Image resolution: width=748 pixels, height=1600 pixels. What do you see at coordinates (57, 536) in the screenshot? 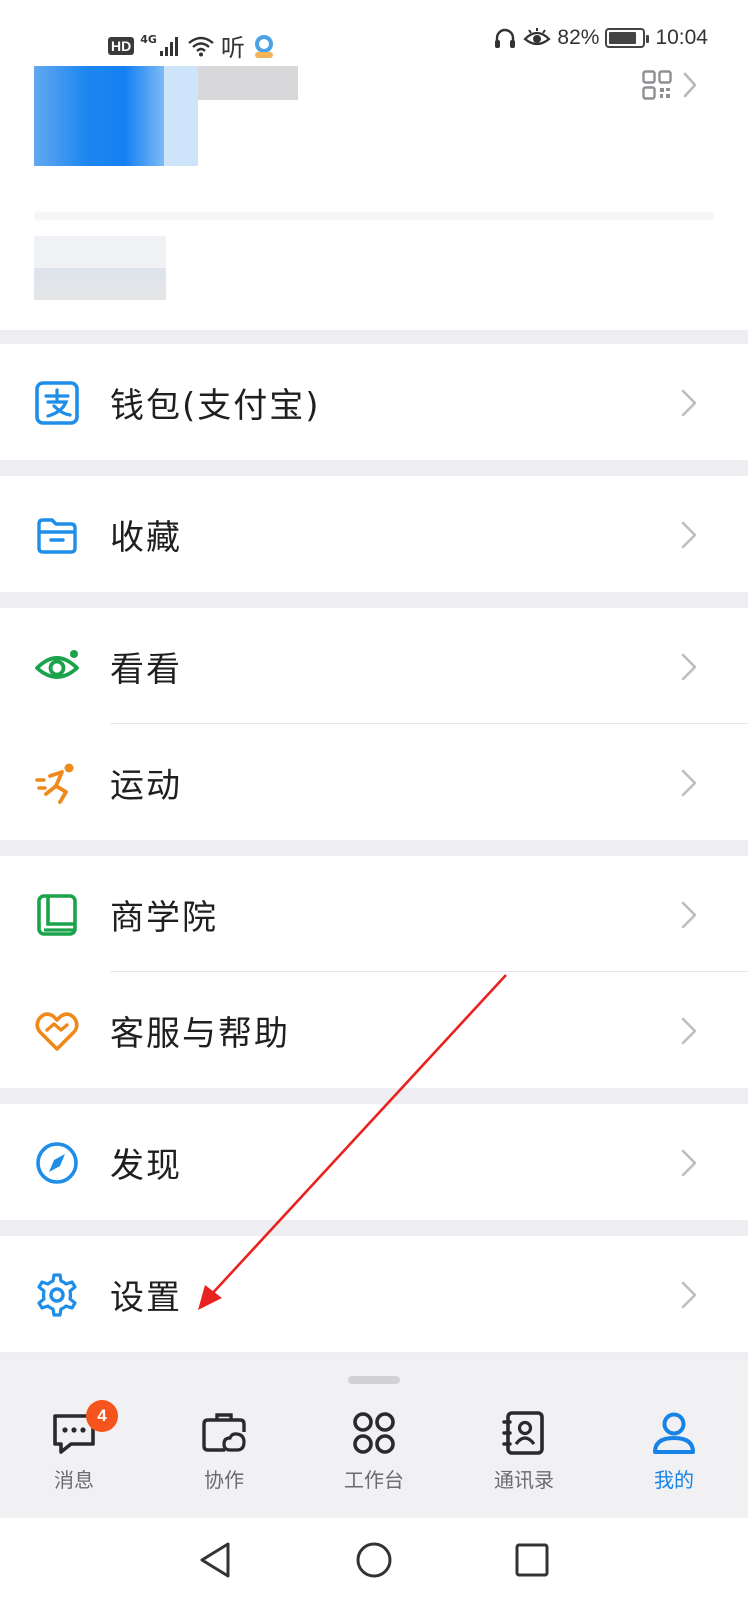
I see `folder-icon` at bounding box center [57, 536].